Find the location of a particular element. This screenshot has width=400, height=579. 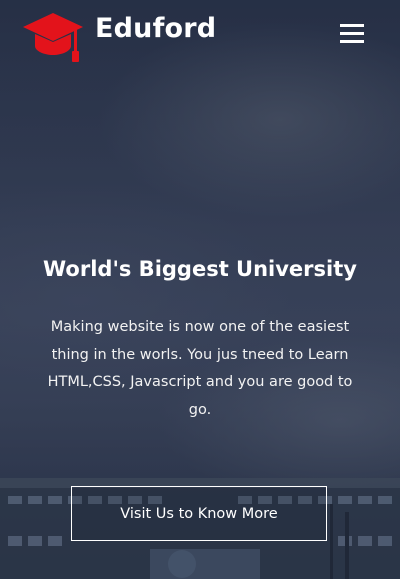

brand-name: Eduford is located at coordinates (155, 29).